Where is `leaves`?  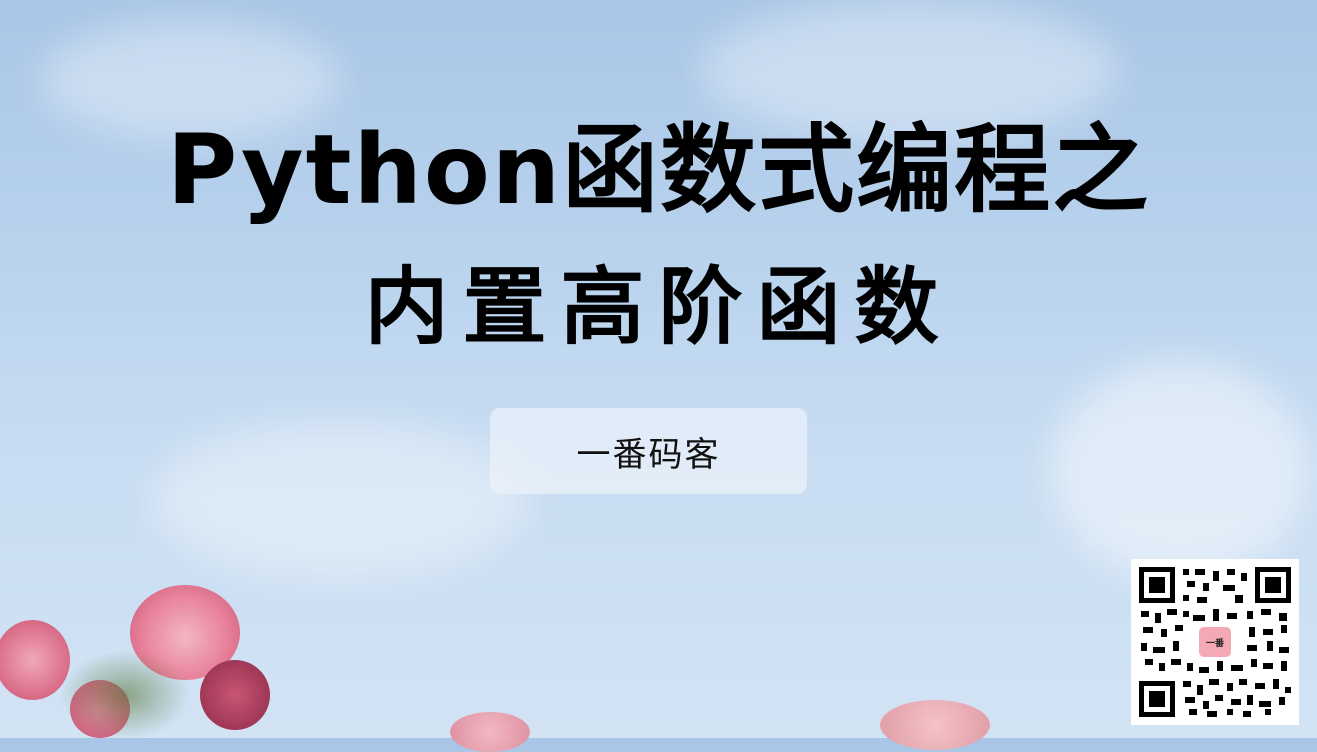
leaves is located at coordinates (125, 695).